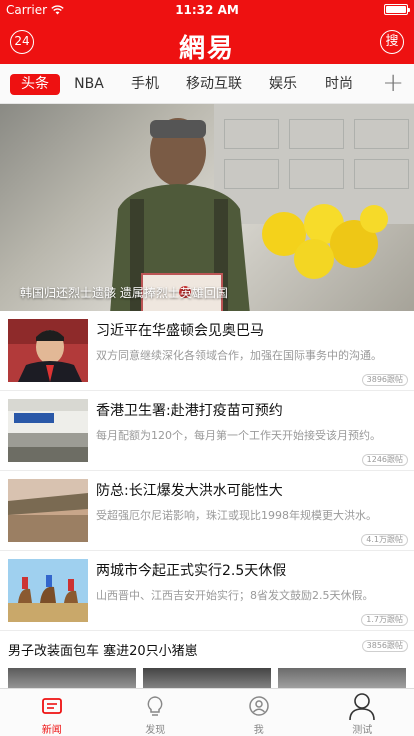 This screenshot has height=736, width=414. I want to click on news-digest: 双方同意继续深化各领域合作，加强在国际事务中的沟通。, so click(239, 355).